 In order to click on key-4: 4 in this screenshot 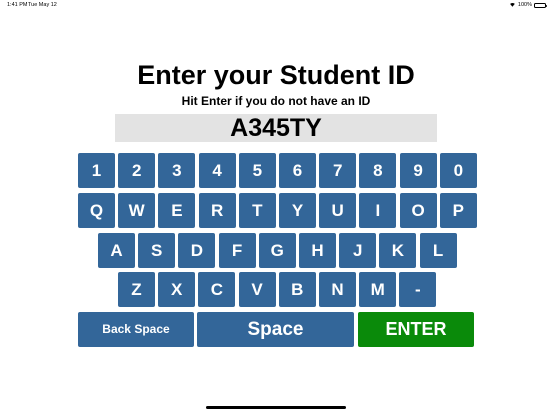, I will do `click(217, 170)`.